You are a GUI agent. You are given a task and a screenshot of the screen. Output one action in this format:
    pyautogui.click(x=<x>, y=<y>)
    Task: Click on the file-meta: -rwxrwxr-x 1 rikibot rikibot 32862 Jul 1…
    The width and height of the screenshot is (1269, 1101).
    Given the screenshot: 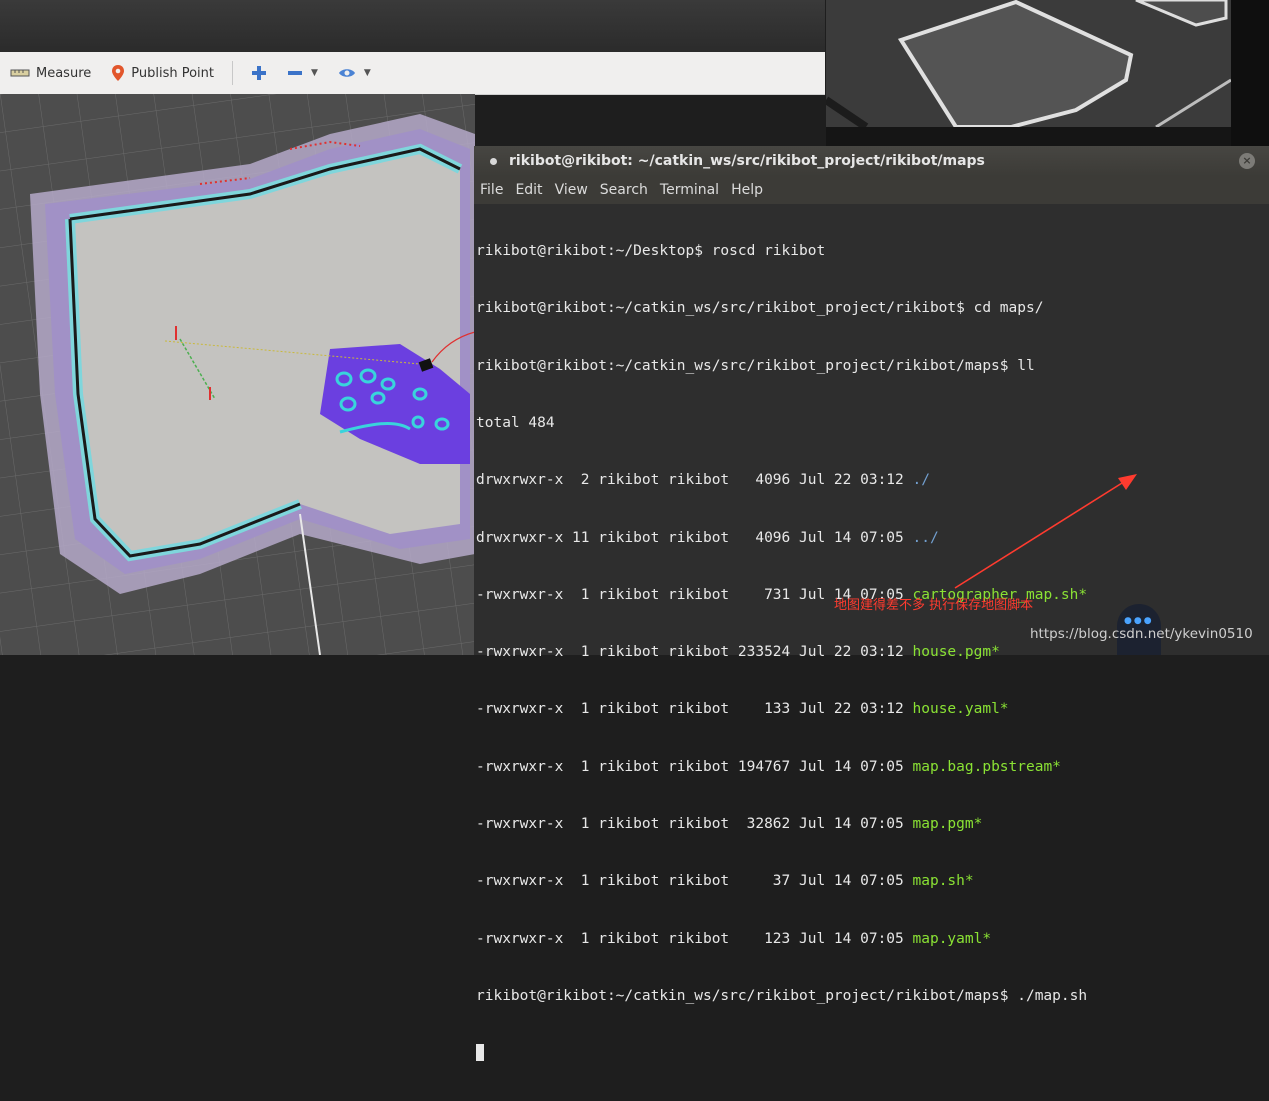 What is the action you would take?
    pyautogui.click(x=694, y=824)
    